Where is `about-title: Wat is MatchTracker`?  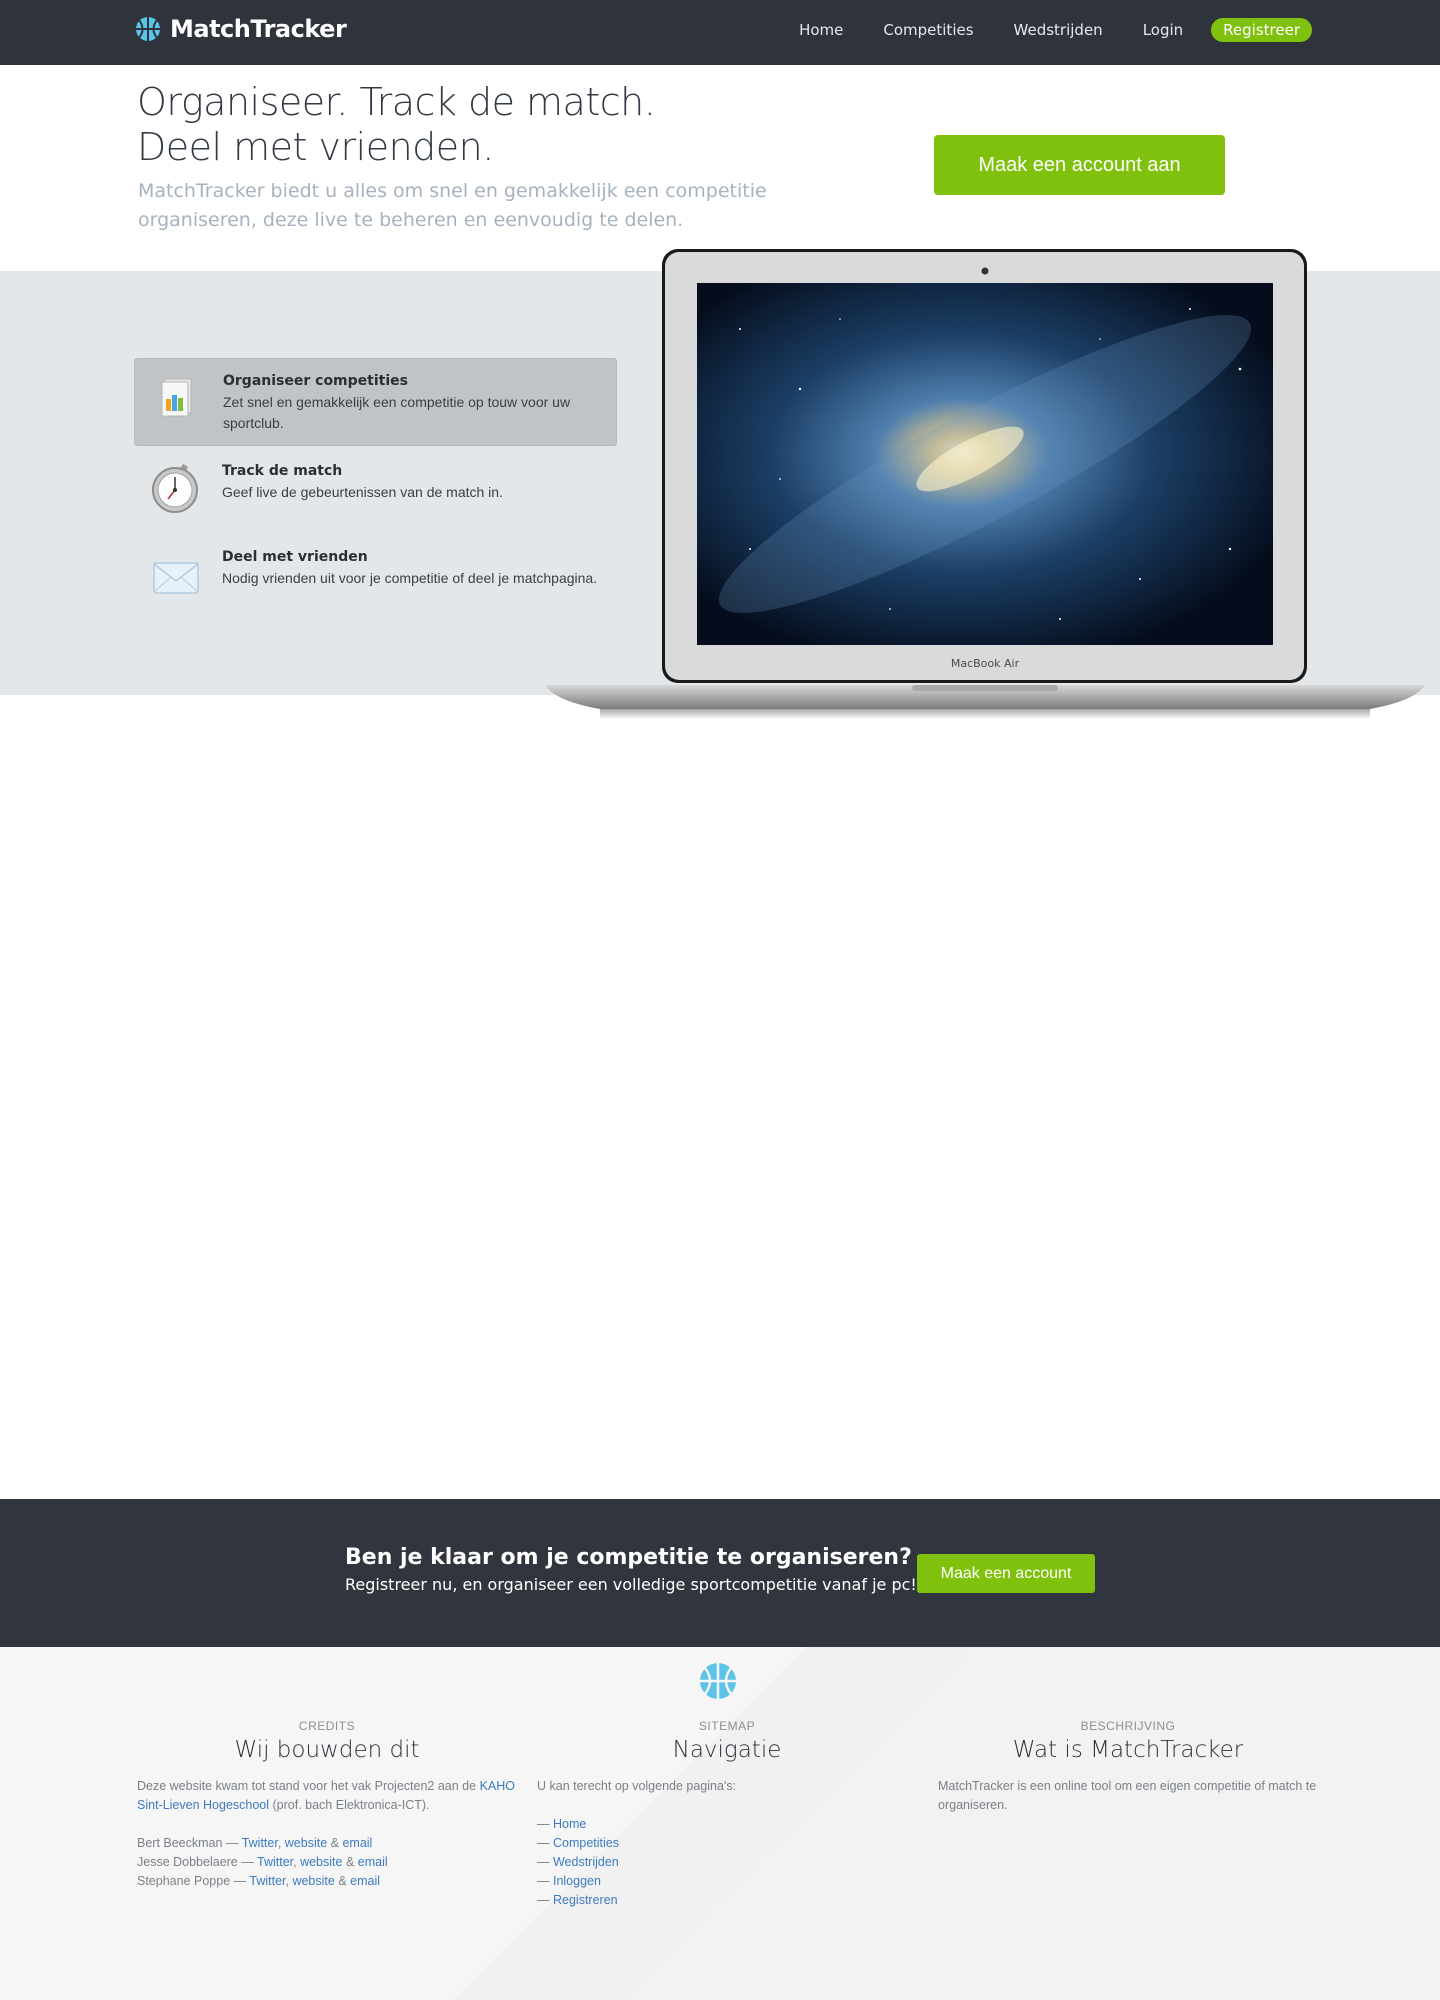 about-title: Wat is MatchTracker is located at coordinates (1128, 1750).